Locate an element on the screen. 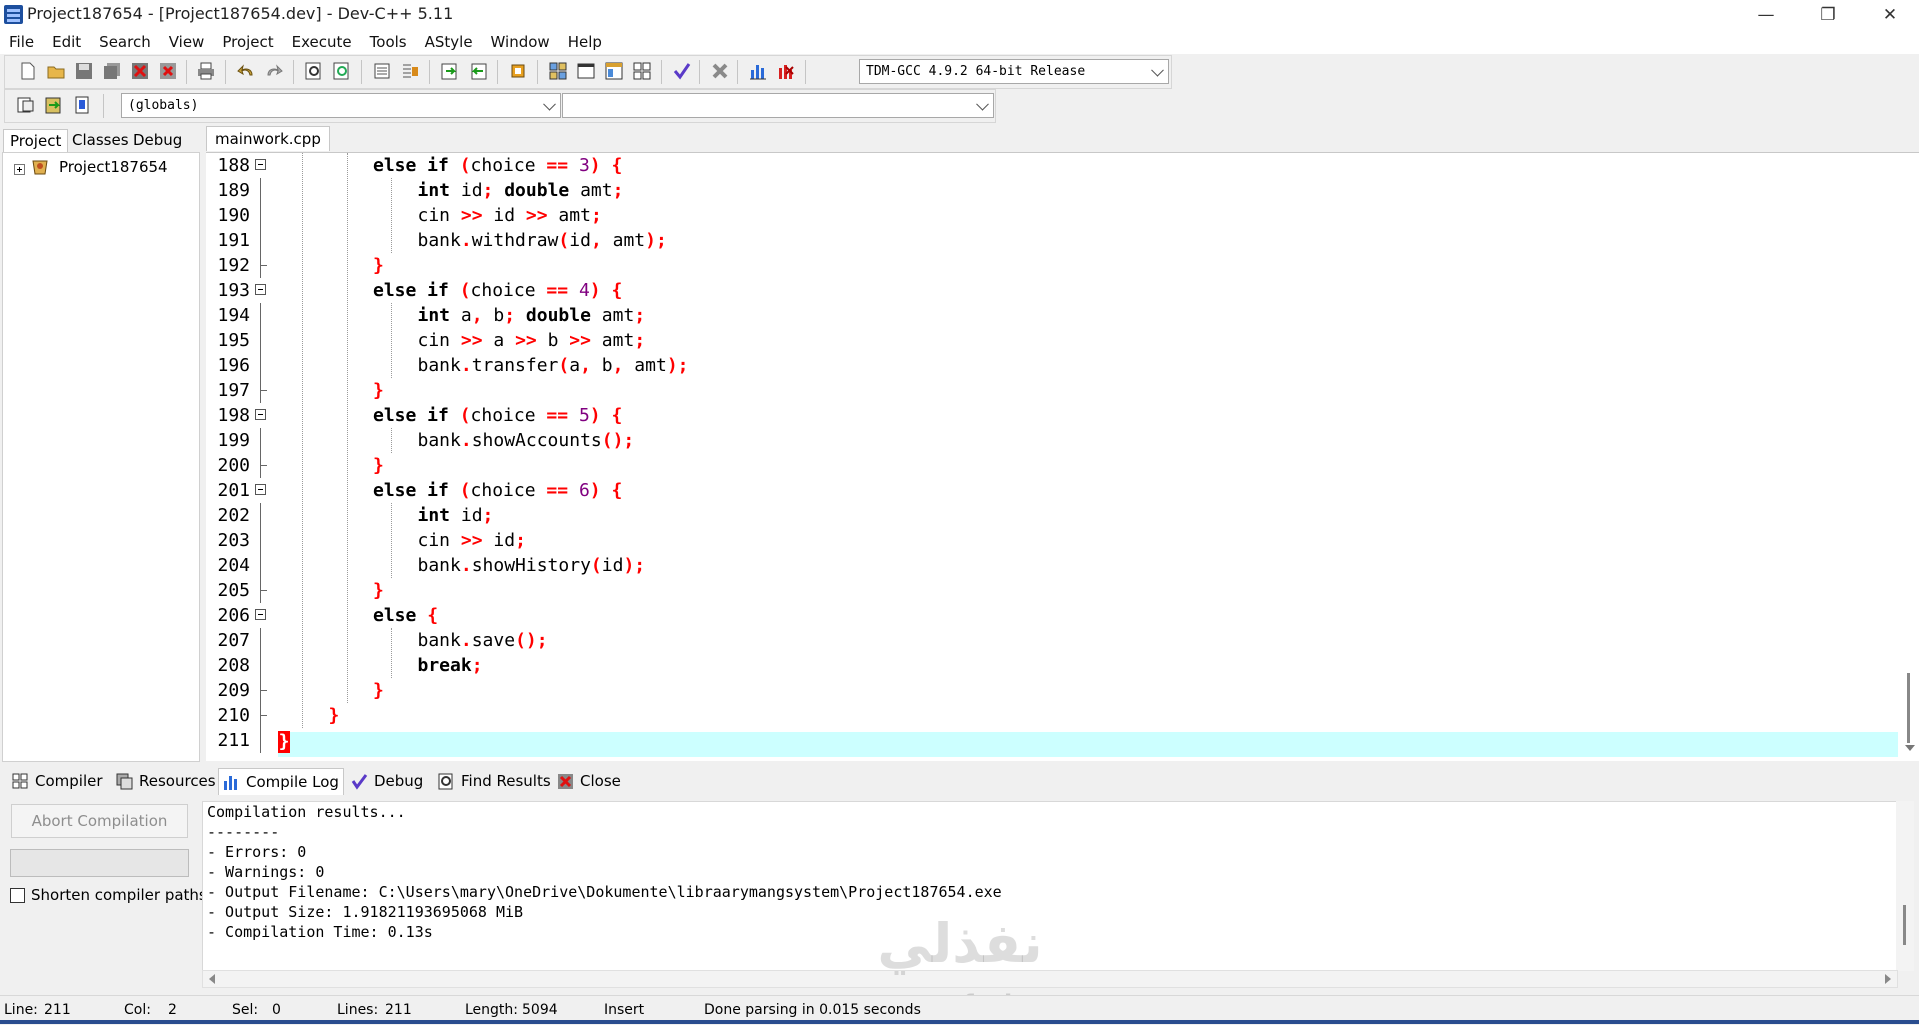 This screenshot has height=1025, width=1919. code-line: 188 else if (choice == 3) { is located at coordinates (1062, 165).